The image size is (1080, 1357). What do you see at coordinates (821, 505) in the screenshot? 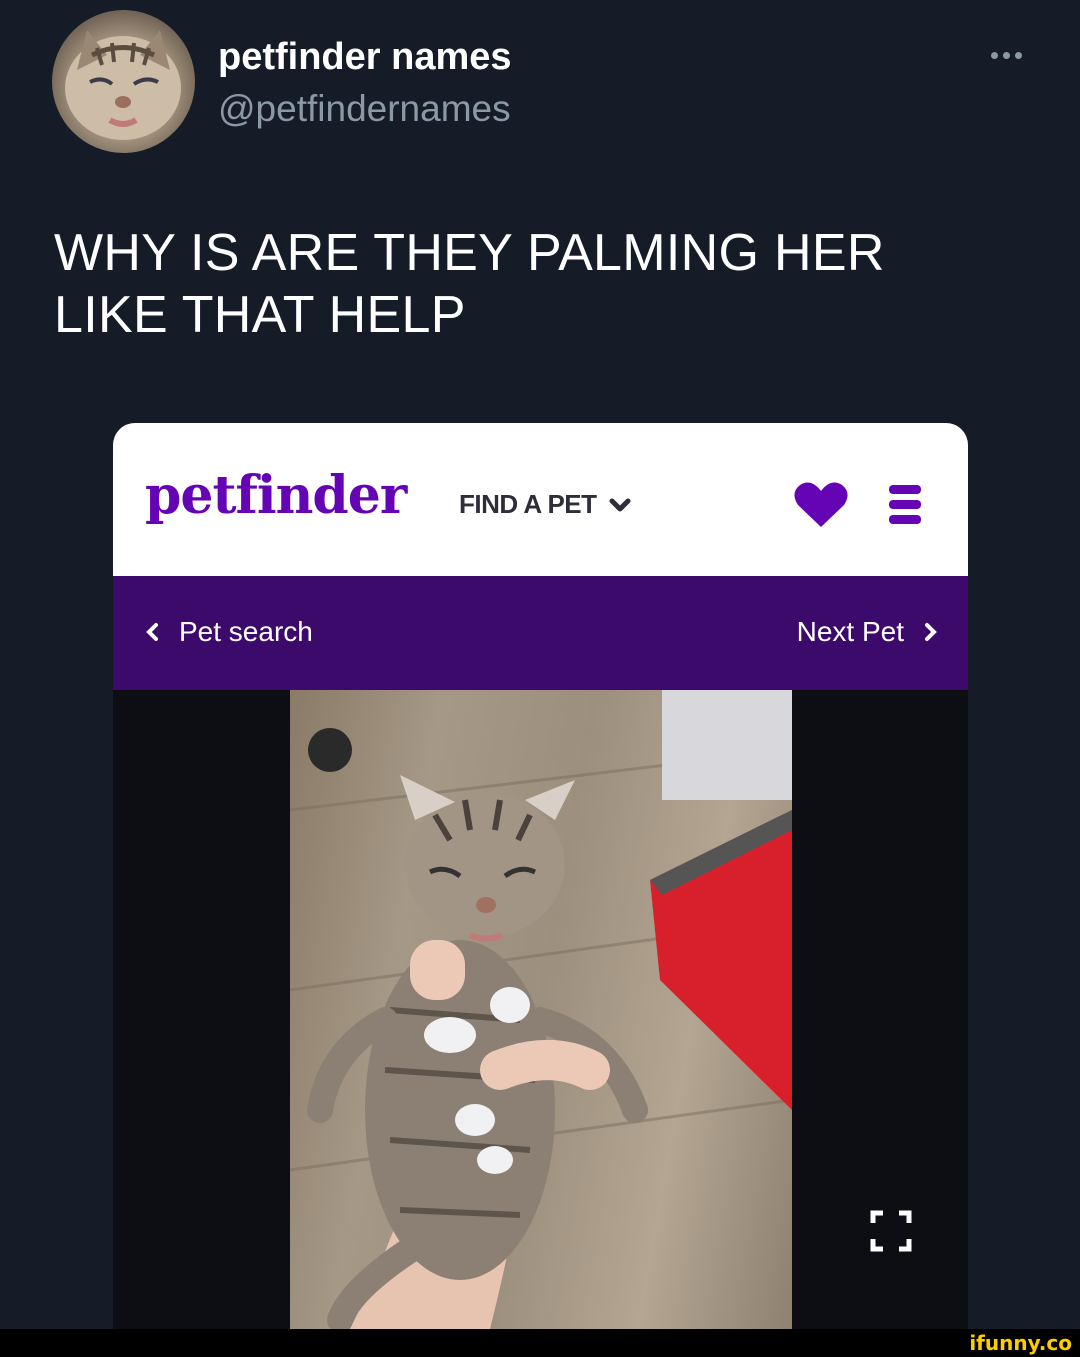
I see `heart-icon` at bounding box center [821, 505].